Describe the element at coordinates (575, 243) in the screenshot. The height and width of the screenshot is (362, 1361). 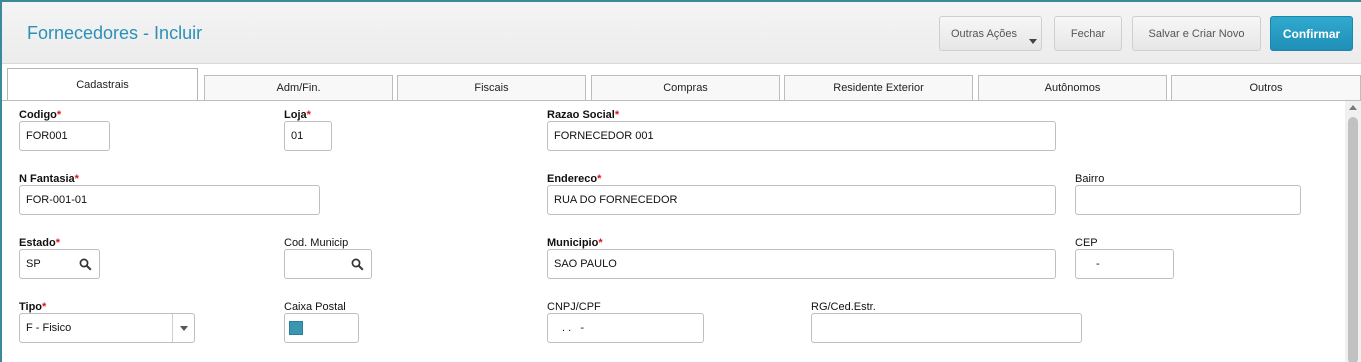
I see `municipio-label: Municipio*` at that location.